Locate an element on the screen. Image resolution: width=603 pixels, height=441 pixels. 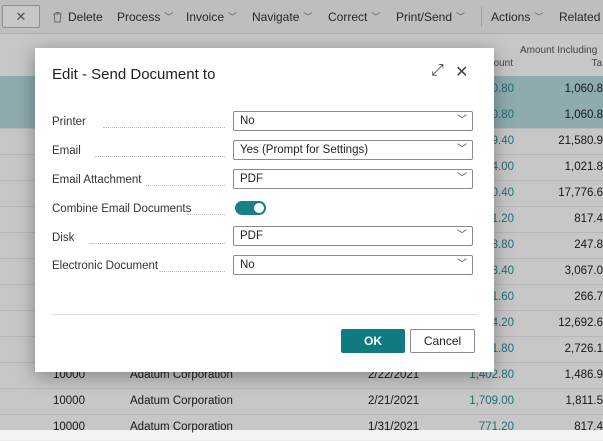
close-icon: ✕ is located at coordinates (461, 72).